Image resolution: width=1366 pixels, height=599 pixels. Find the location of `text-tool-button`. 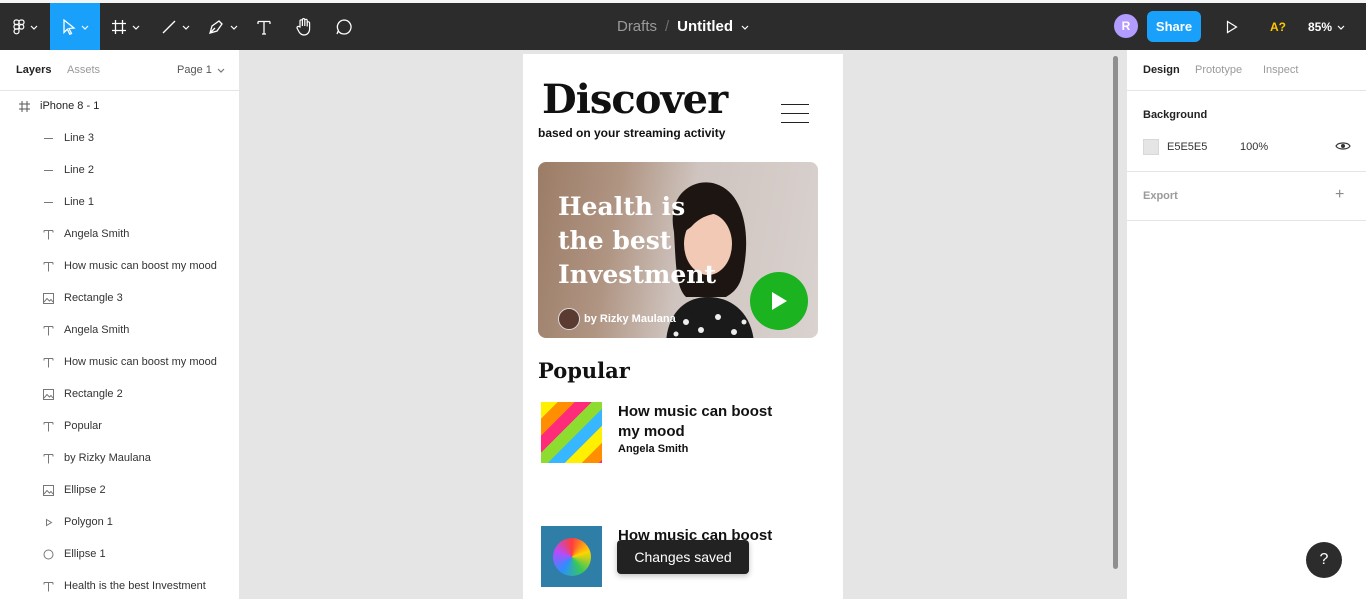

text-tool-button is located at coordinates (264, 26).